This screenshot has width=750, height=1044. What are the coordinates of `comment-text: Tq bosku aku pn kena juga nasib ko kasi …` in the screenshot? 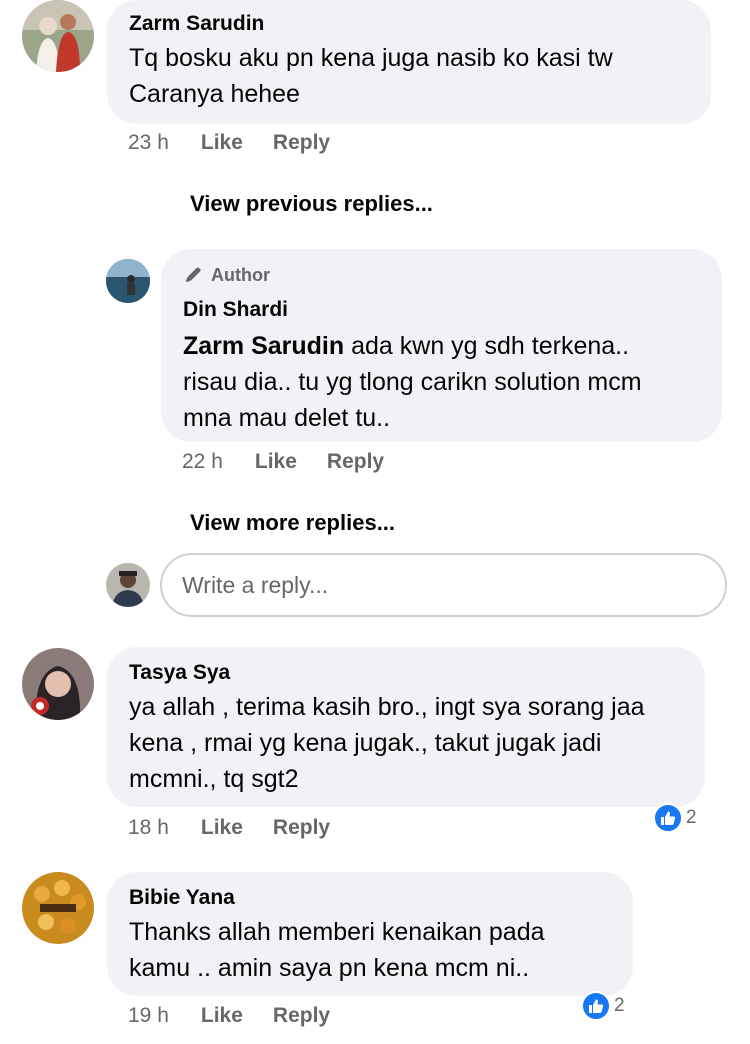 It's located at (371, 76).